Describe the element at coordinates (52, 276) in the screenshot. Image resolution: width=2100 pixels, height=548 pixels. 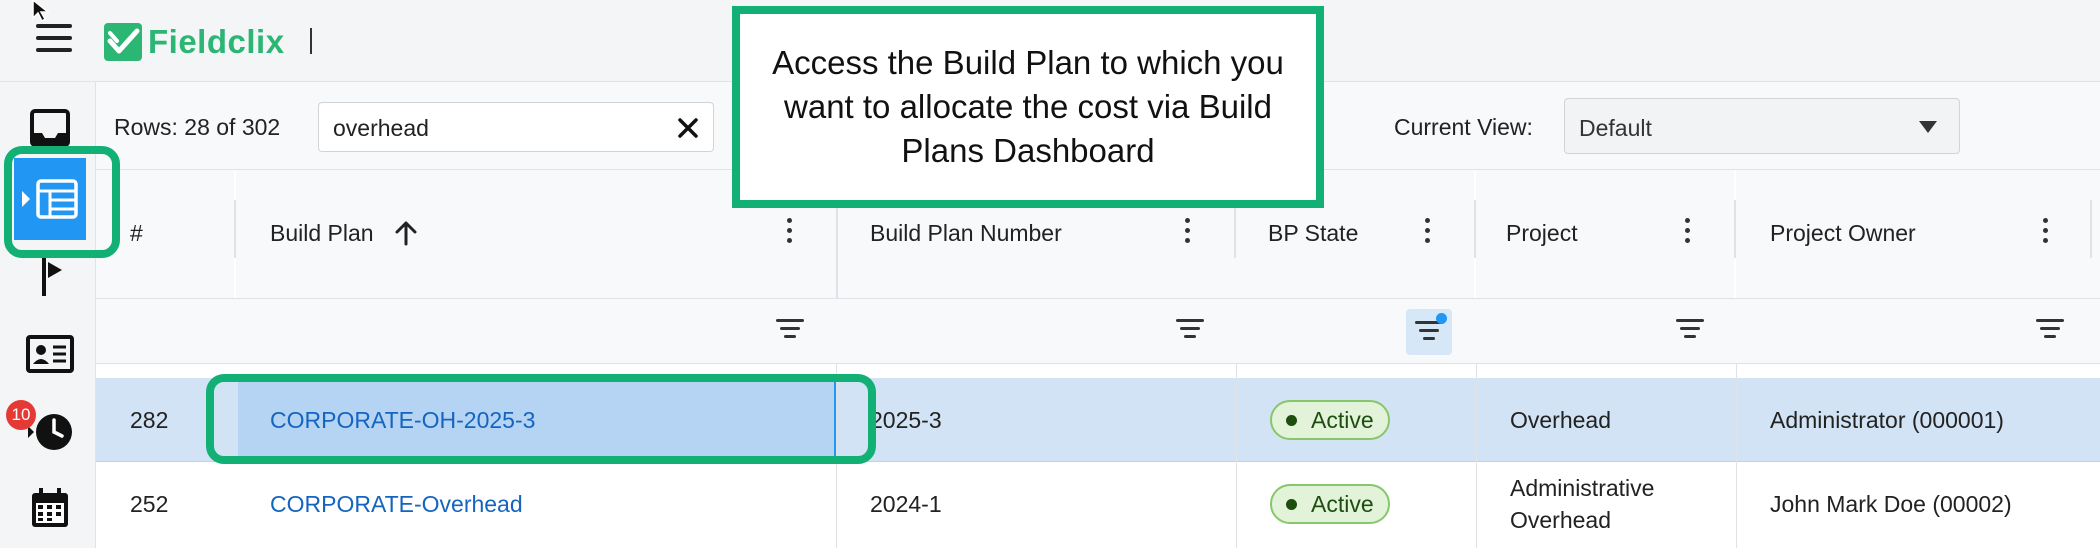
I see `flag-icon` at that location.